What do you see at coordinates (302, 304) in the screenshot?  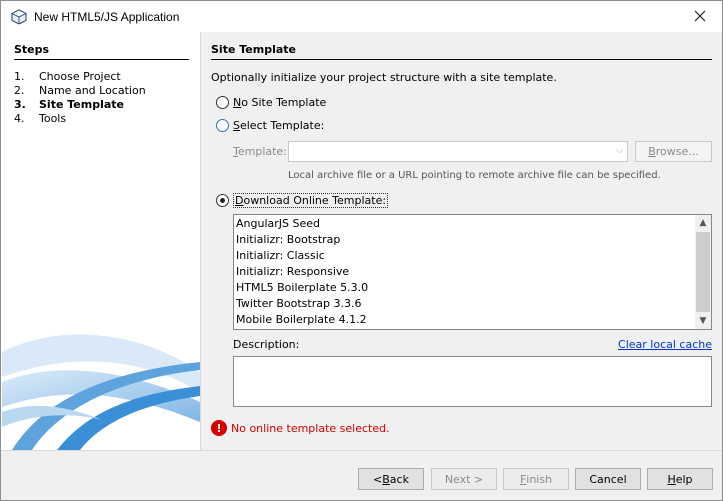 I see `list-item: Twitter Bootstrap 3.3.6` at bounding box center [302, 304].